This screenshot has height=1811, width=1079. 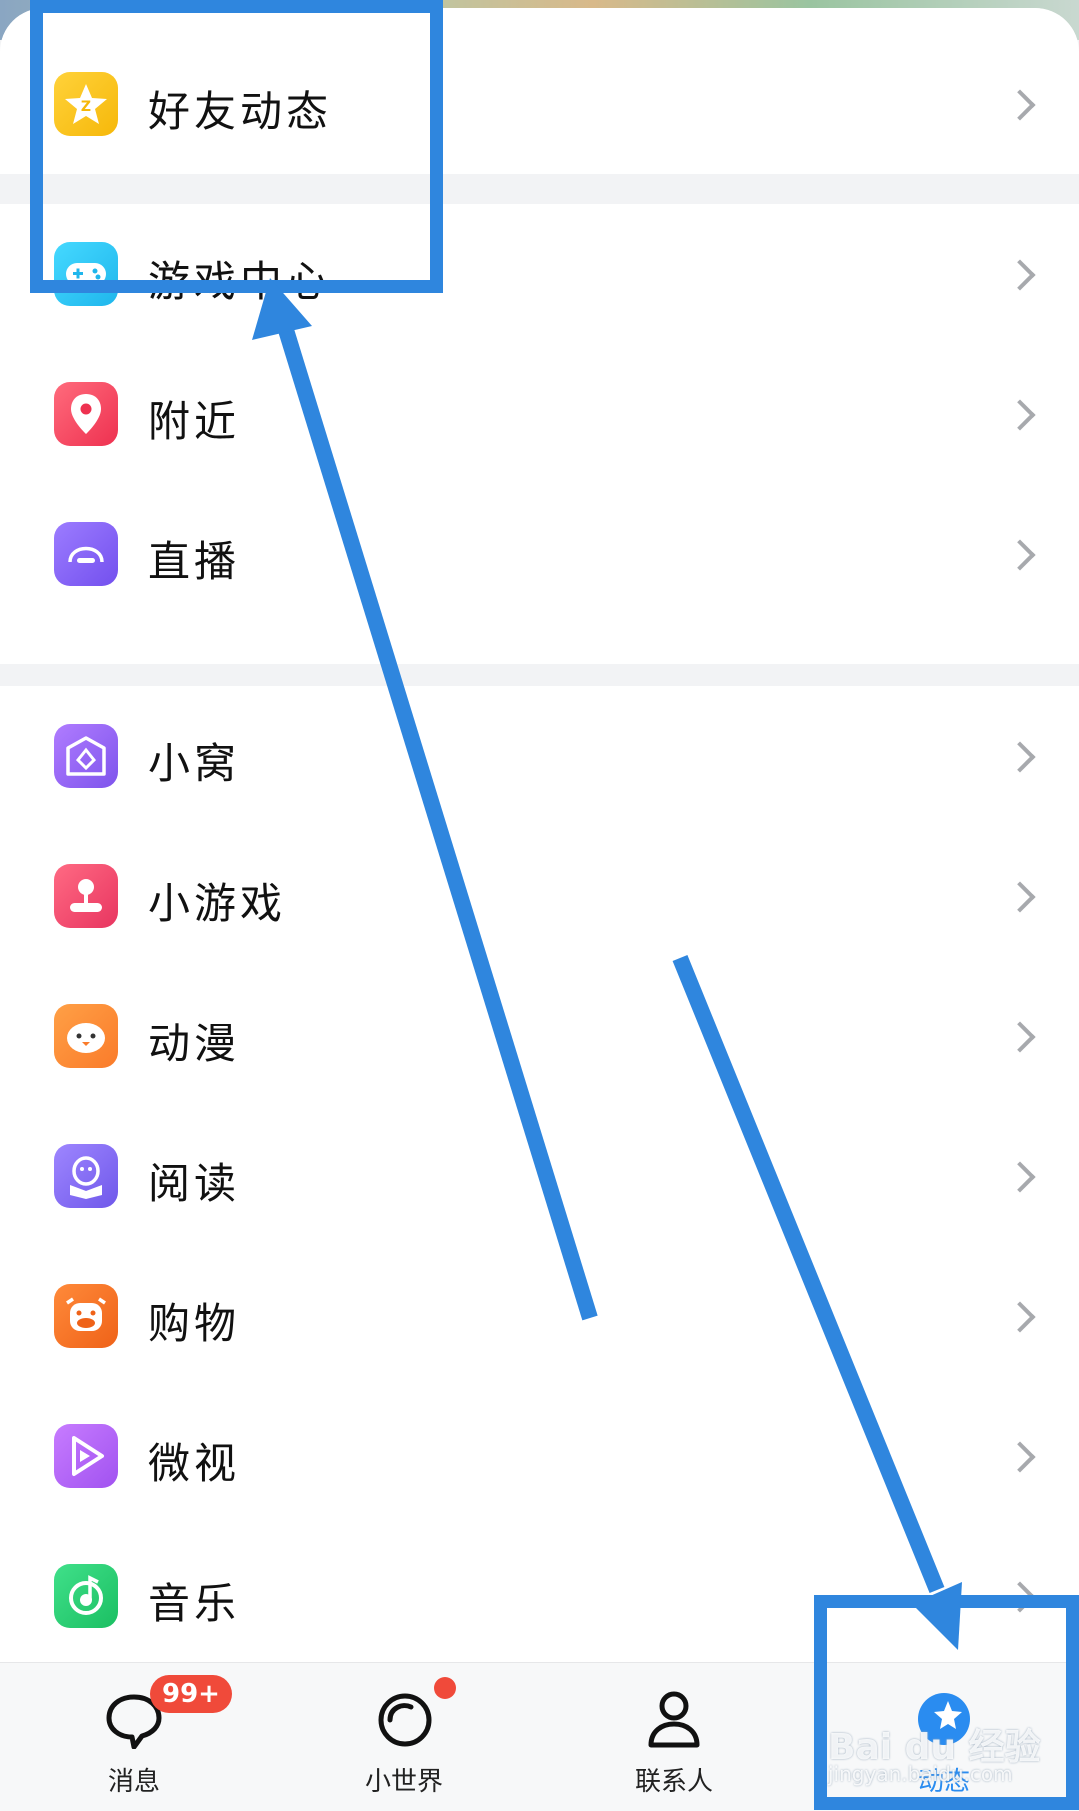 What do you see at coordinates (808, 1274) in the screenshot?
I see `arrow-to-feed-tab` at bounding box center [808, 1274].